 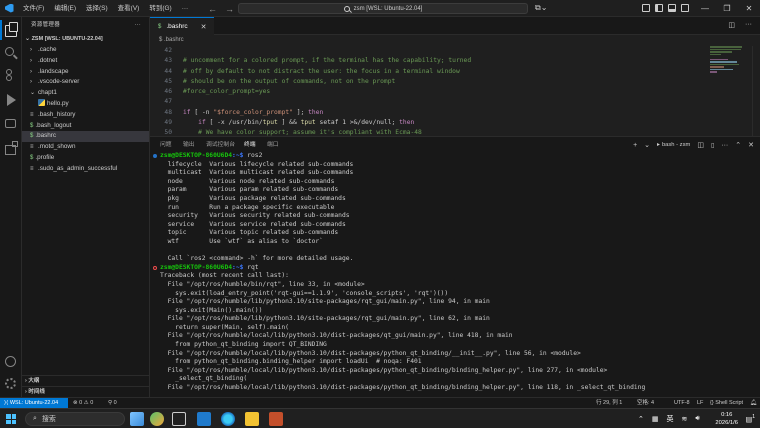 I want to click on tree-item: › .dotnet, so click(x=85, y=61).